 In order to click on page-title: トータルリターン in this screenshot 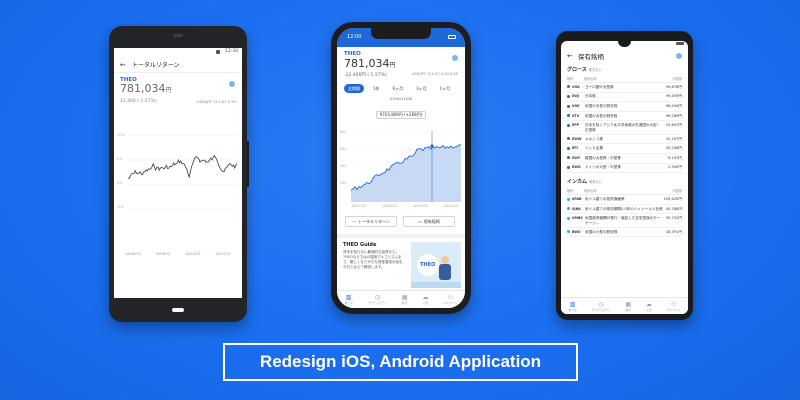, I will do `click(155, 65)`.